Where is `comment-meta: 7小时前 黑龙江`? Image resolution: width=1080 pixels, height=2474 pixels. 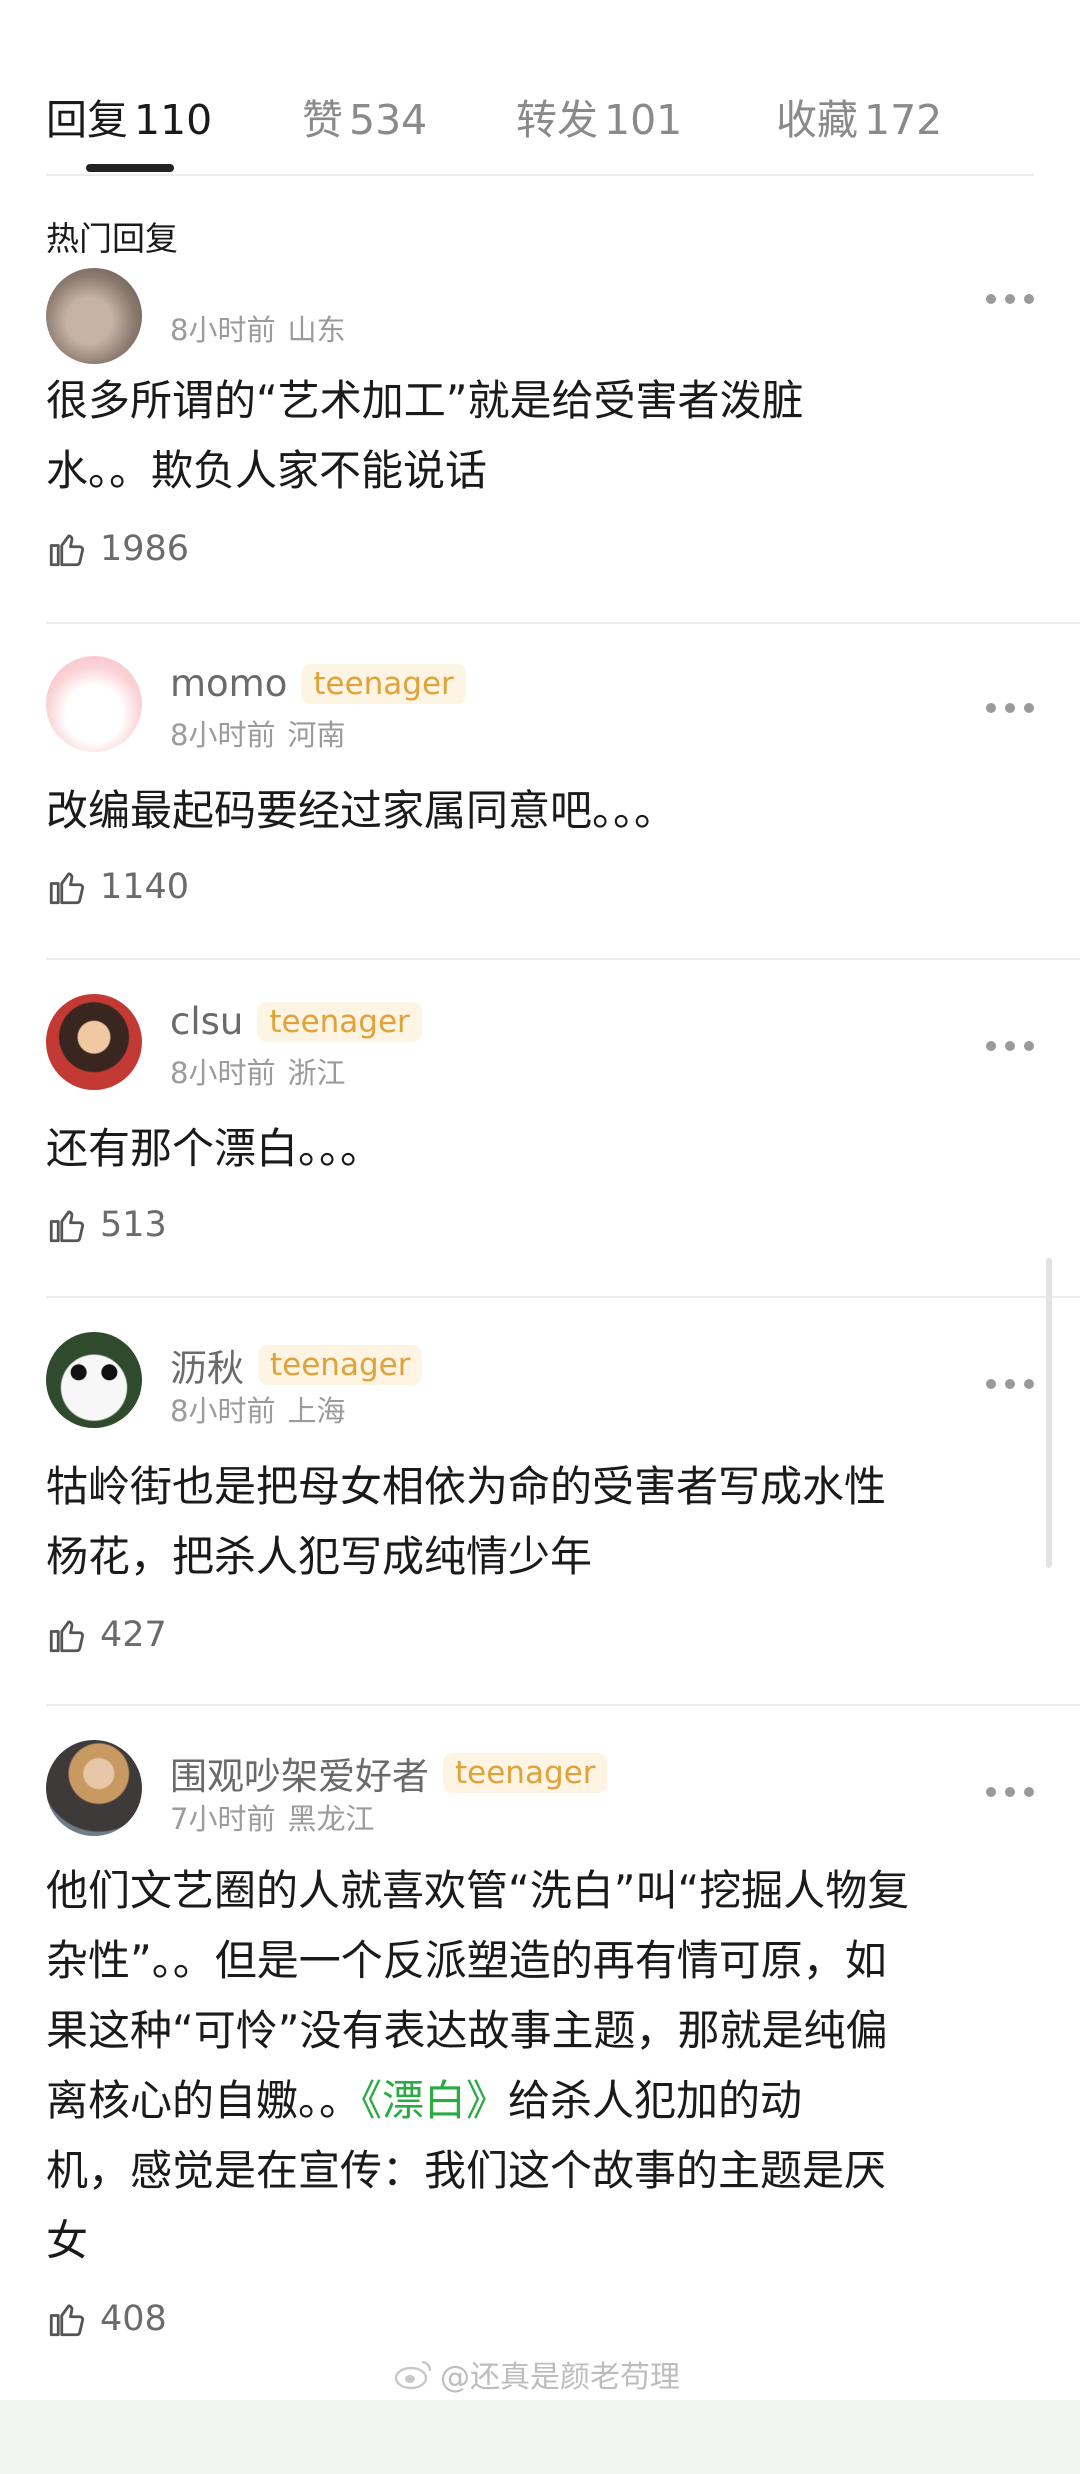
comment-meta: 7小时前 黑龙江 is located at coordinates (272, 1817).